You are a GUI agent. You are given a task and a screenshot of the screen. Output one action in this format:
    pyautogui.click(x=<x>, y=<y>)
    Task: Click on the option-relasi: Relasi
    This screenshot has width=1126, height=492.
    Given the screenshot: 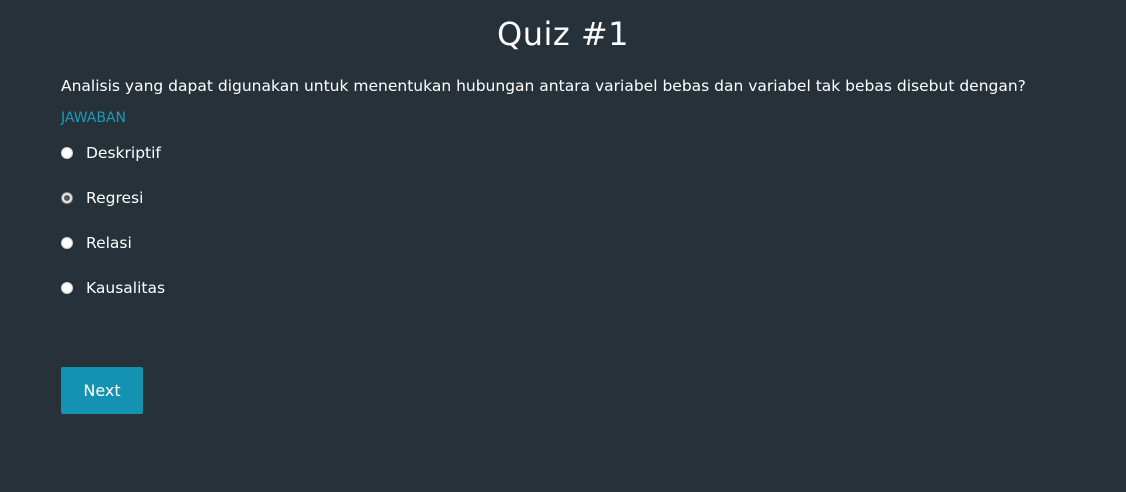 What is the action you would take?
    pyautogui.click(x=113, y=243)
    